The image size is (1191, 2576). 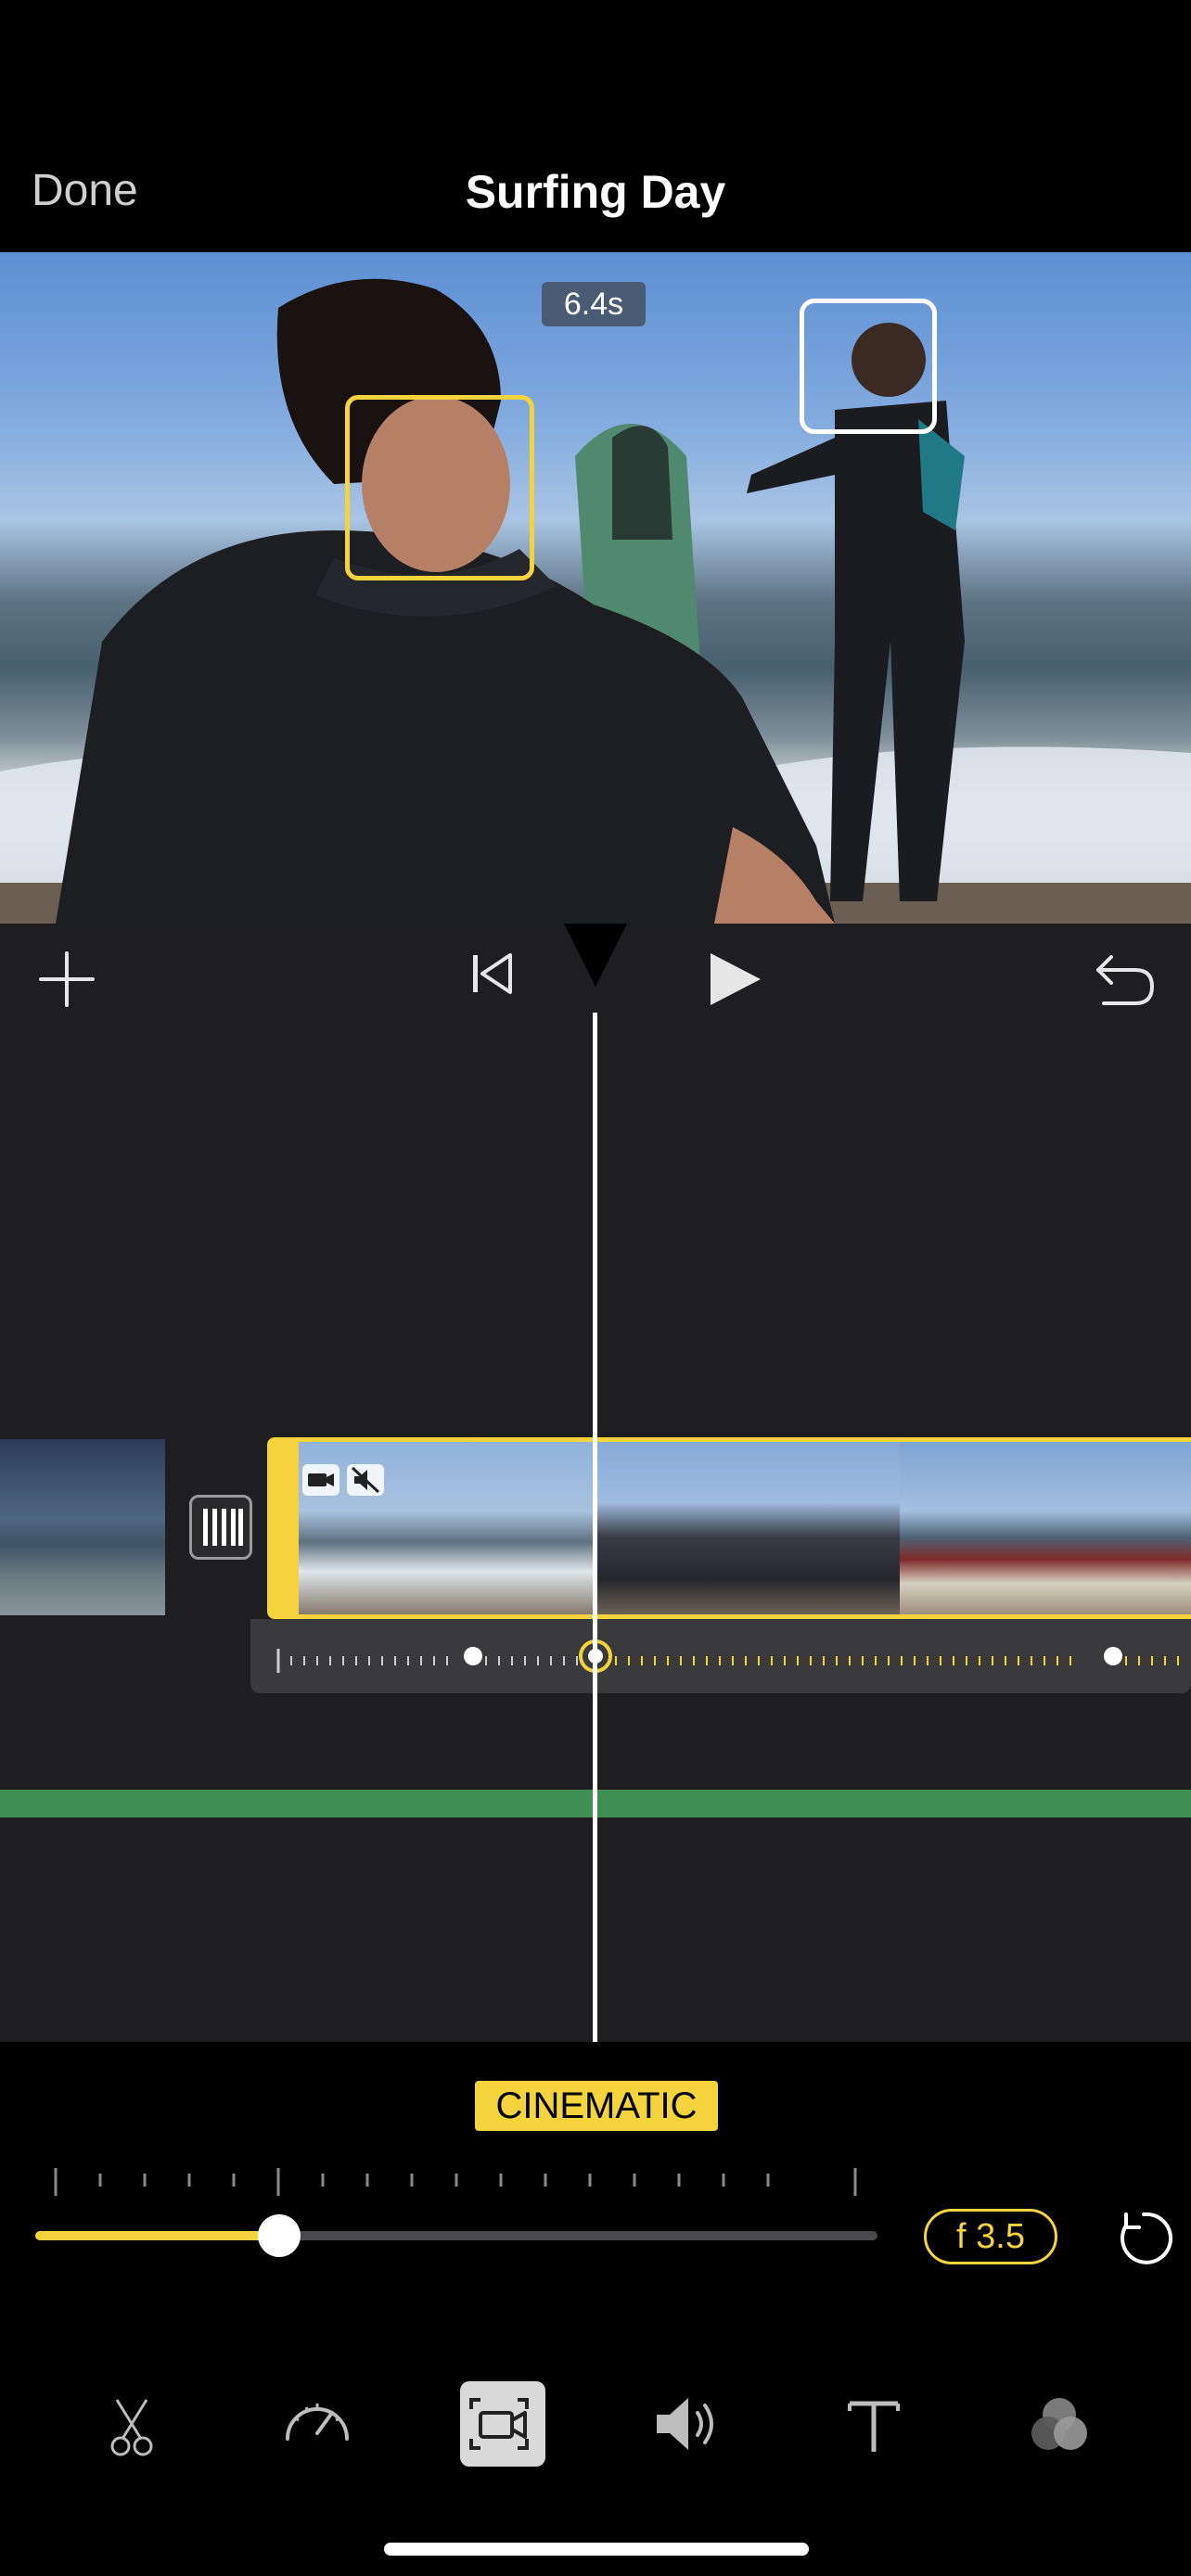 What do you see at coordinates (597, 2106) in the screenshot?
I see `cinematic-mode-label: CINEMATIC` at bounding box center [597, 2106].